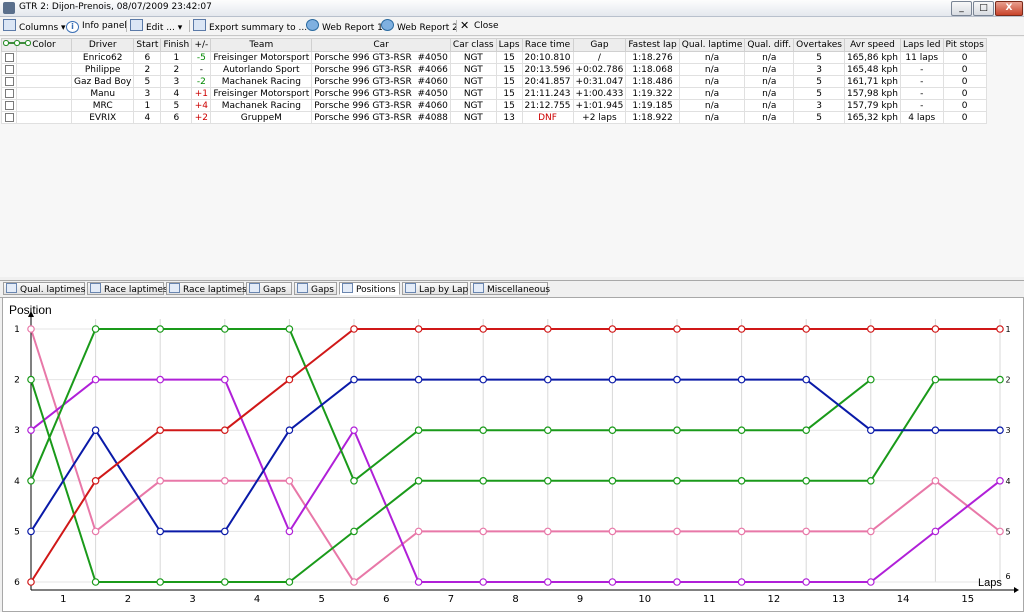  What do you see at coordinates (410, 288) in the screenshot?
I see `list-icon` at bounding box center [410, 288].